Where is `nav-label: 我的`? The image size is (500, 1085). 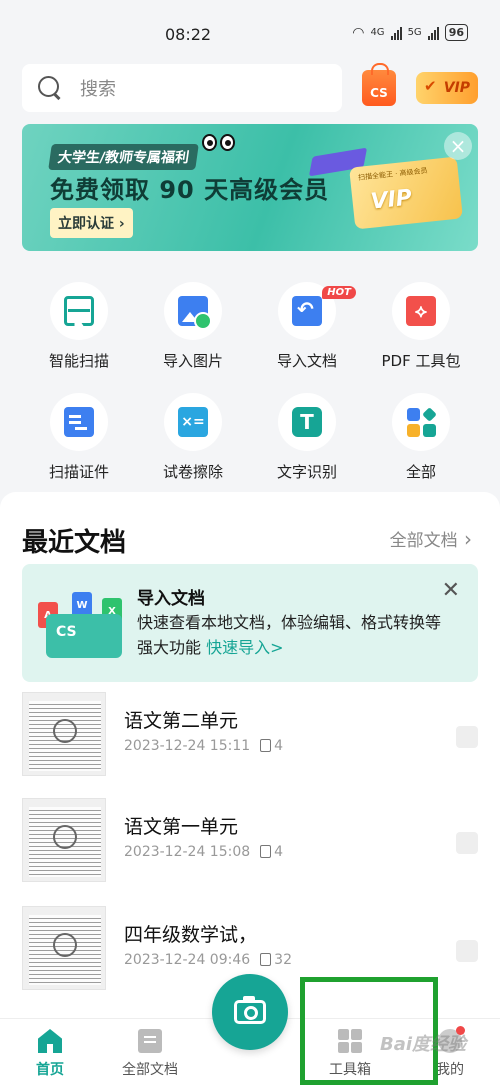
nav-label: 我的 is located at coordinates (450, 1070).